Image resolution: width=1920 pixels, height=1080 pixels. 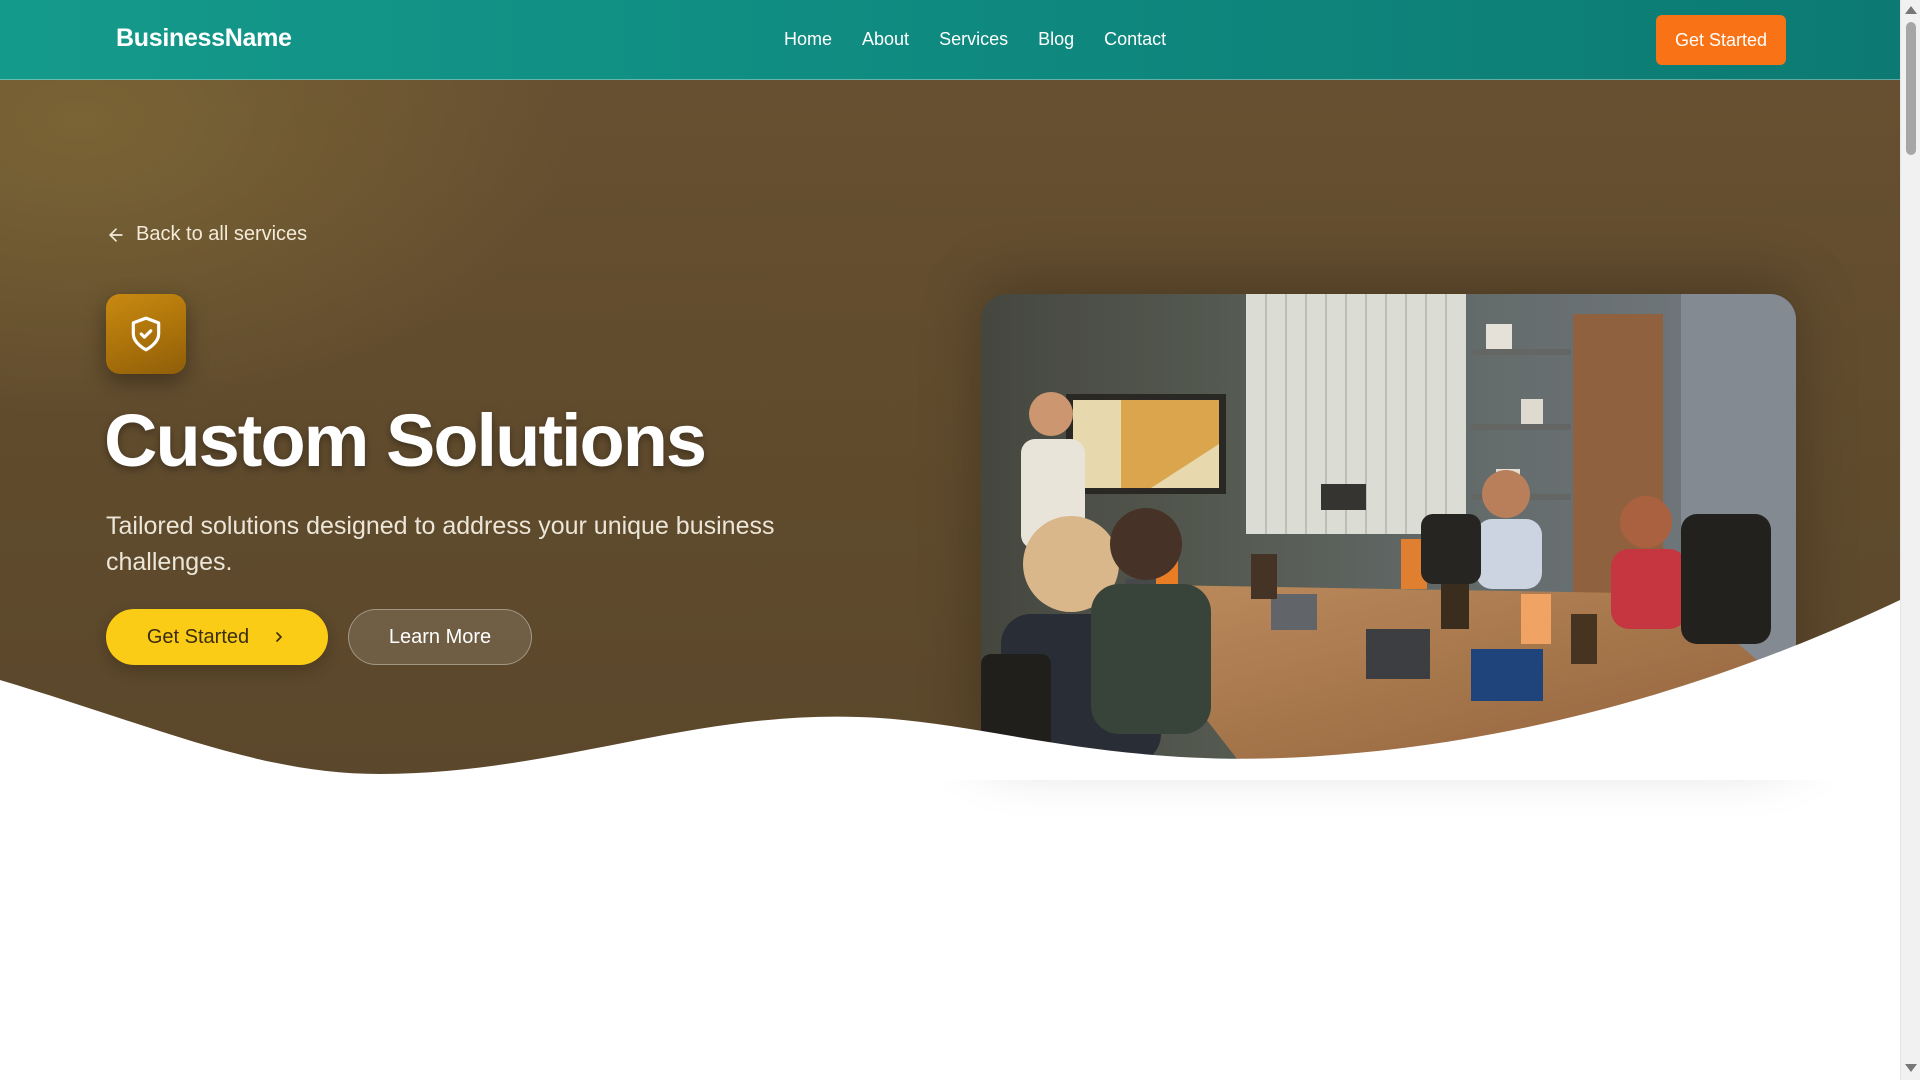 I want to click on nav-get-started-button: Get Started, so click(x=1721, y=40).